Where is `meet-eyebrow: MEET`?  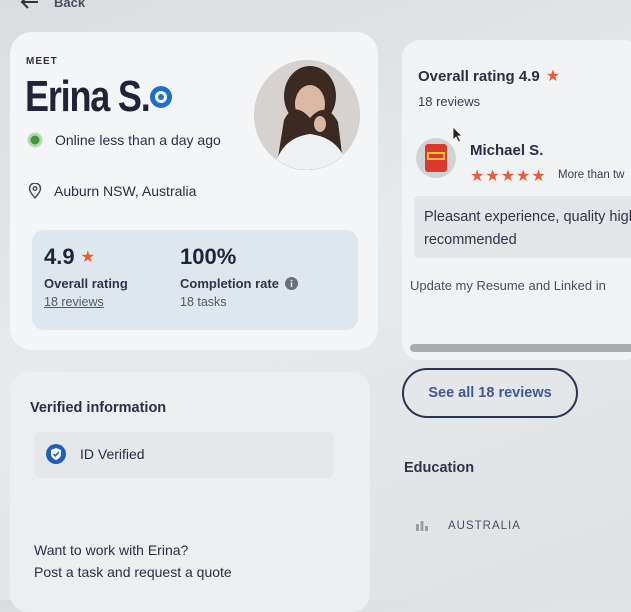 meet-eyebrow: MEET is located at coordinates (42, 61).